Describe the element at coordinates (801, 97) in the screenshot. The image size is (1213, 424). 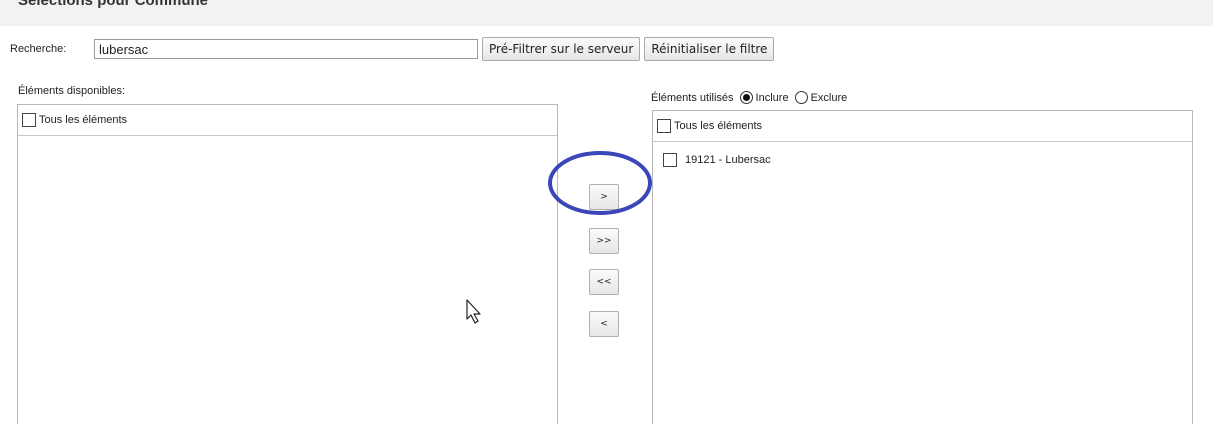
I see `exclude-radio` at that location.